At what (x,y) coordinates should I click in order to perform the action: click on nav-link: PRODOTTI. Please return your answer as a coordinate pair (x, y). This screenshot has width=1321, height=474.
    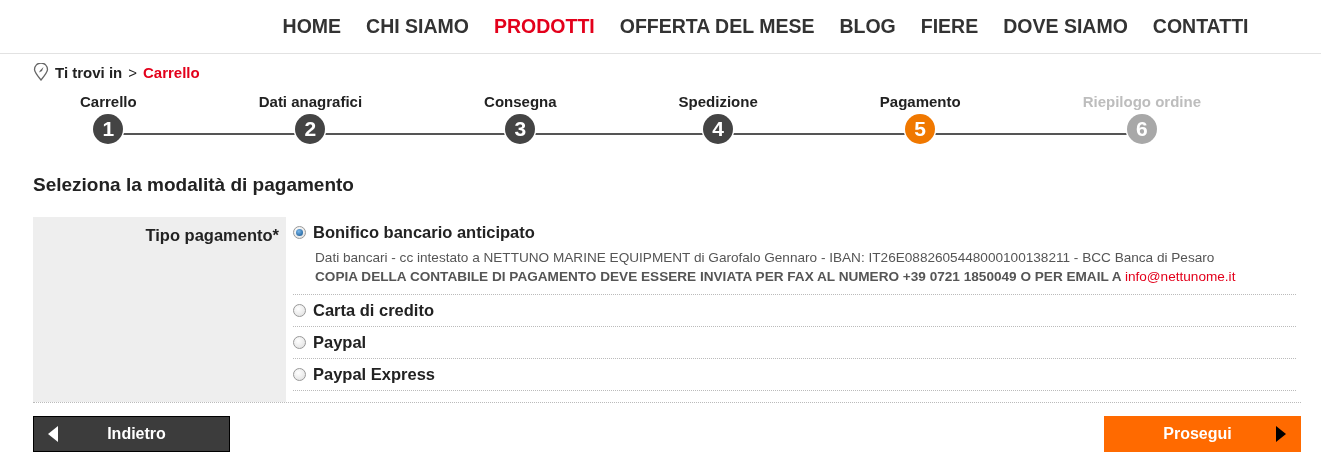
    Looking at the image, I should click on (544, 26).